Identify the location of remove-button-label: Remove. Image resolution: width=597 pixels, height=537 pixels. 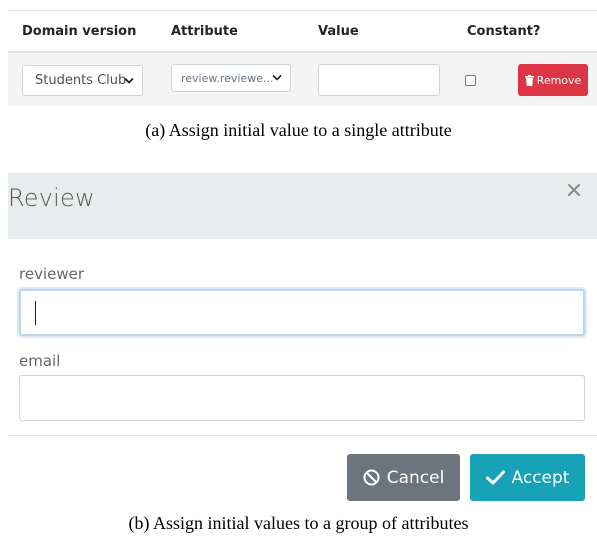
(559, 80).